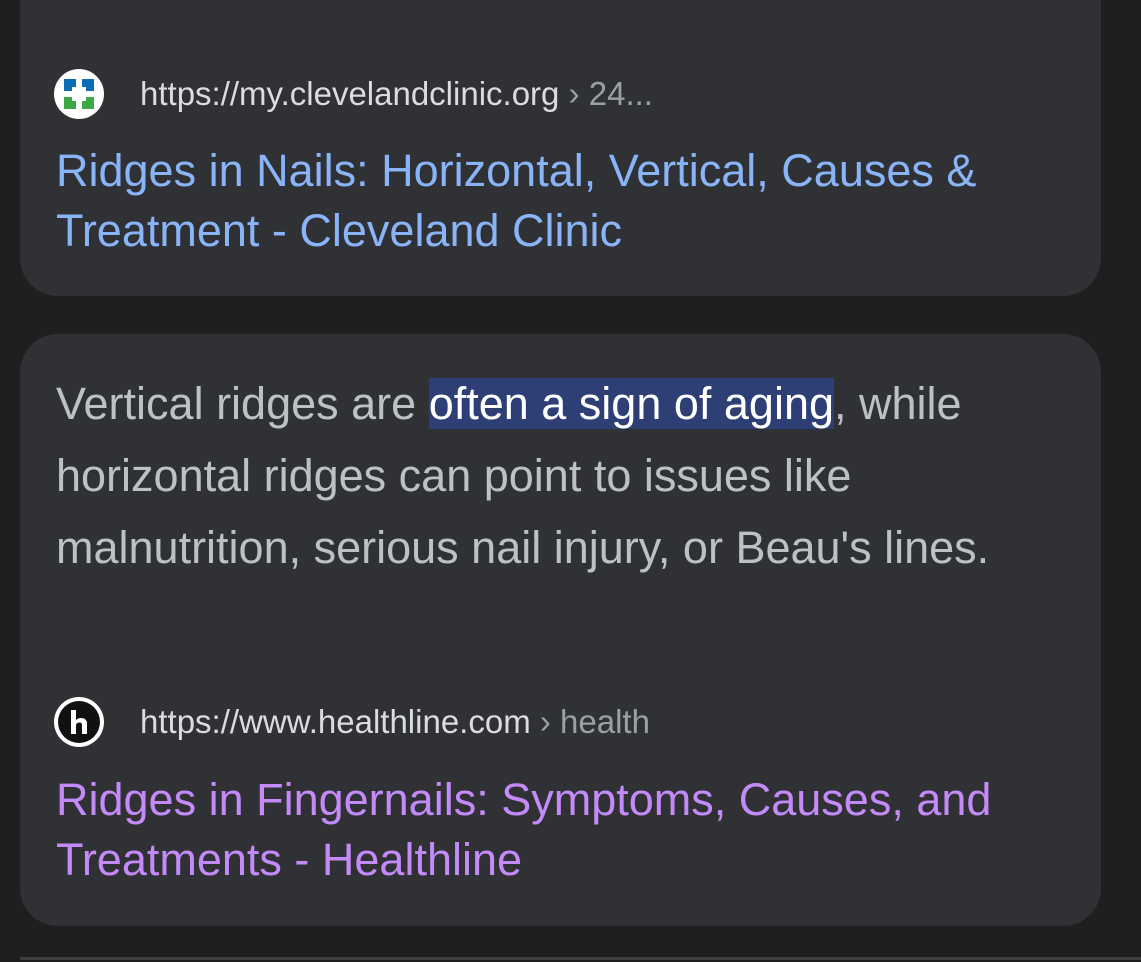  Describe the element at coordinates (590, 721) in the screenshot. I see `result-url-path: › health` at that location.